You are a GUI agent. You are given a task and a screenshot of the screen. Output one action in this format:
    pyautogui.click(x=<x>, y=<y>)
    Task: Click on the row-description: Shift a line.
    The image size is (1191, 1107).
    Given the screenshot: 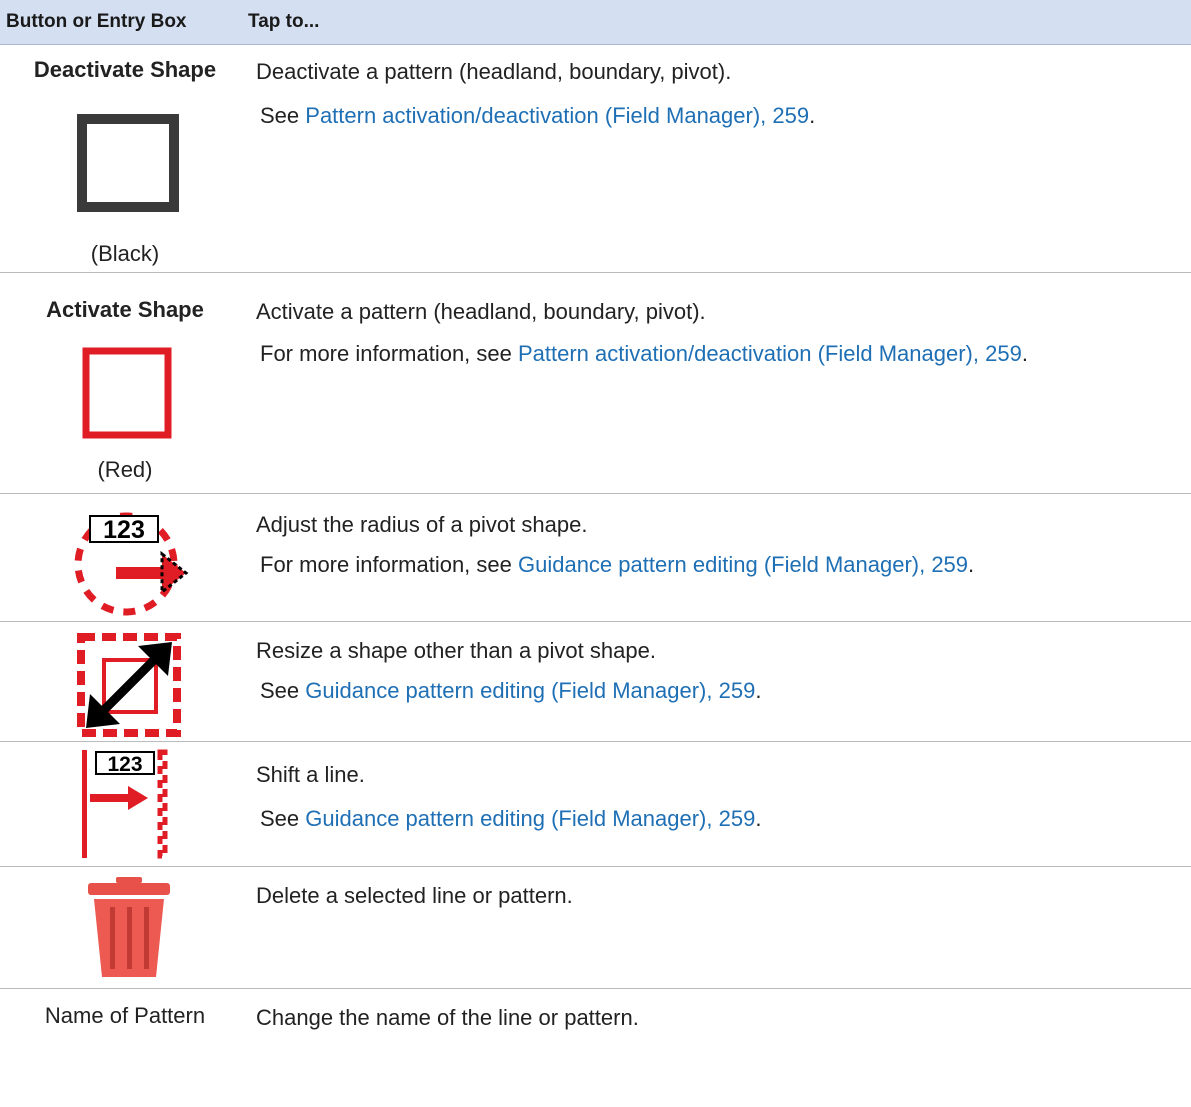 What is the action you would take?
    pyautogui.click(x=310, y=774)
    